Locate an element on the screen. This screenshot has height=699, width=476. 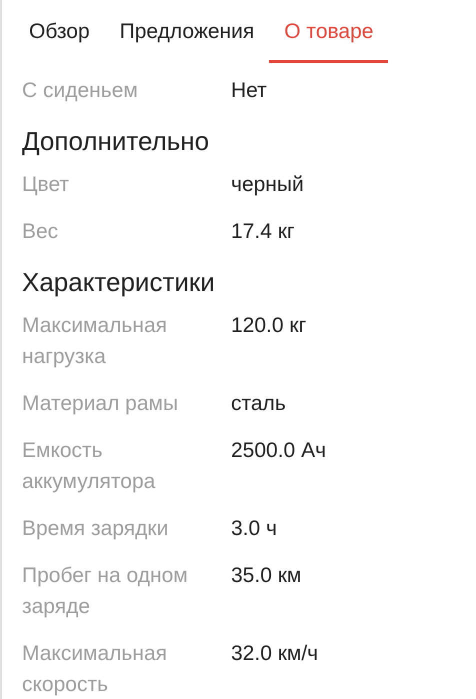
section-heading: Характеристики is located at coordinates (119, 282).